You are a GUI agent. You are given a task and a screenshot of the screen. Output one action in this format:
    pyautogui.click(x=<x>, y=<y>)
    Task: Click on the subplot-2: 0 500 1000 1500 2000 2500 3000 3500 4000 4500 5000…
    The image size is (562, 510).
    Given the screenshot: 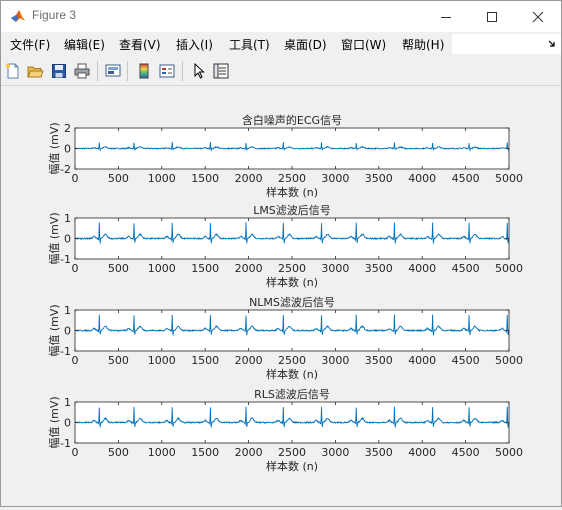 What is the action you would take?
    pyautogui.click(x=285, y=246)
    